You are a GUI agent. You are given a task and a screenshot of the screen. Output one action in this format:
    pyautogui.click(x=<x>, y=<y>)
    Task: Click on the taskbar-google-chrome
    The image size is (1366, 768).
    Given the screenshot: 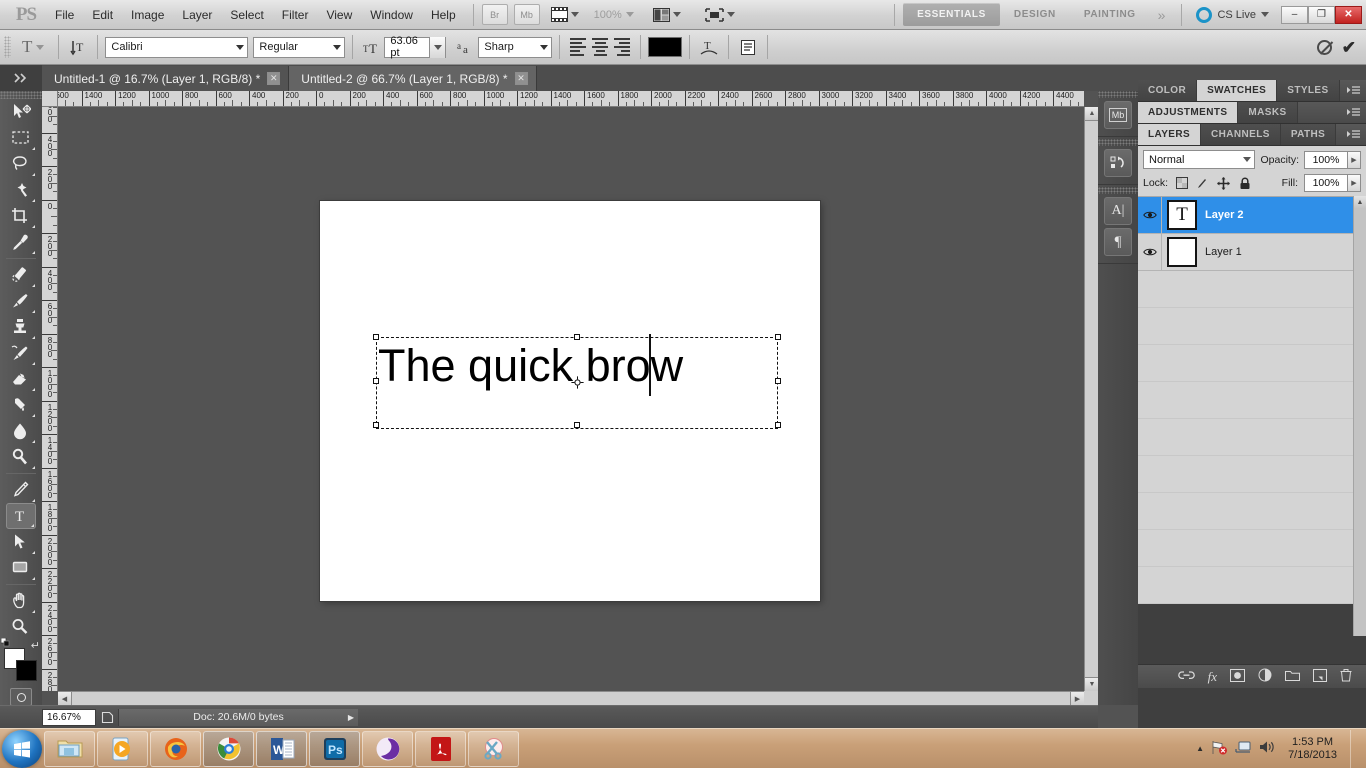 What is the action you would take?
    pyautogui.click(x=228, y=748)
    